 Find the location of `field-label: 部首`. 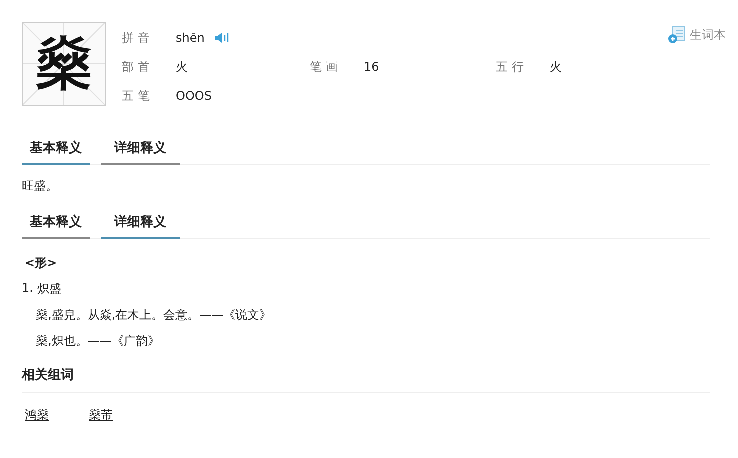

field-label: 部首 is located at coordinates (138, 67).